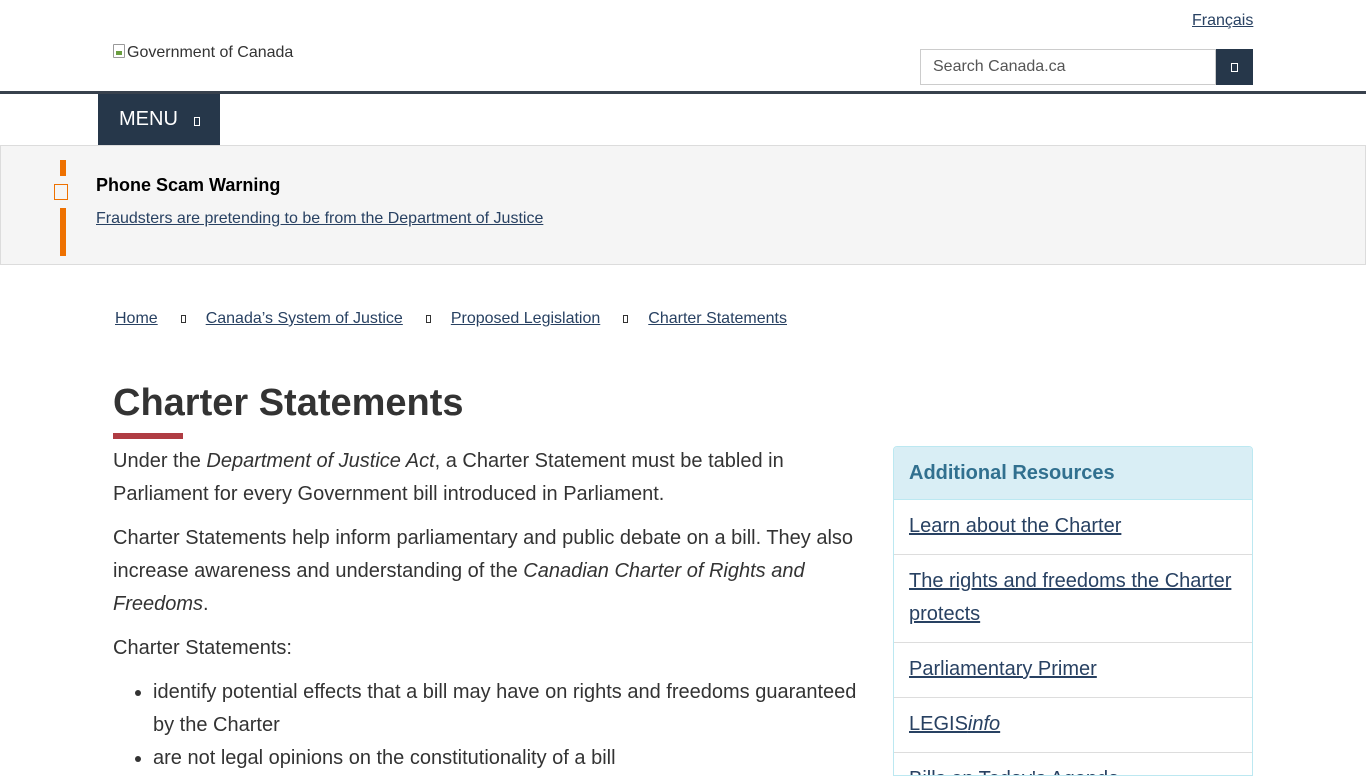 Image resolution: width=1366 pixels, height=776 pixels. I want to click on search-form, so click(1086, 67).